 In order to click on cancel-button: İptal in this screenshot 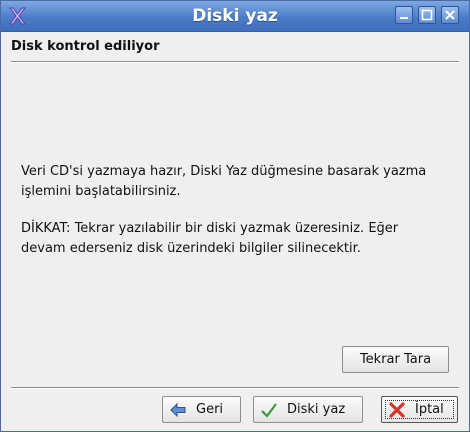, I will do `click(419, 409)`.